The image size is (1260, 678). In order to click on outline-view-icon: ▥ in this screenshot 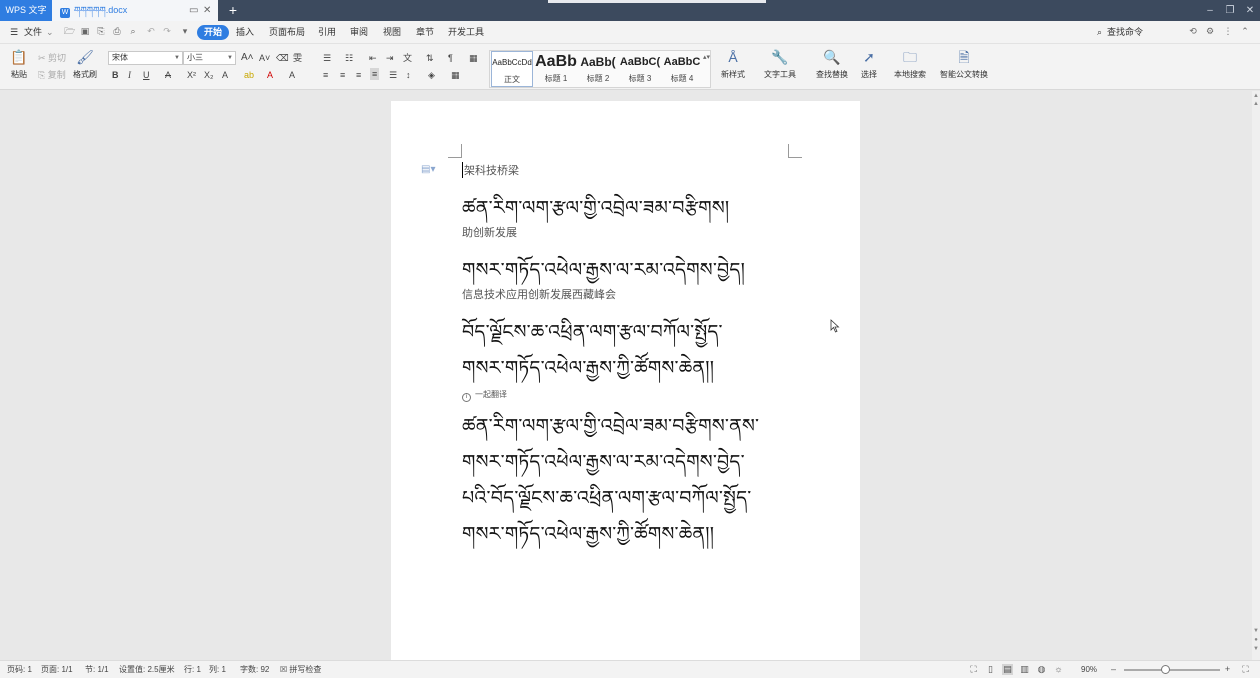, I will do `click(1024, 669)`.